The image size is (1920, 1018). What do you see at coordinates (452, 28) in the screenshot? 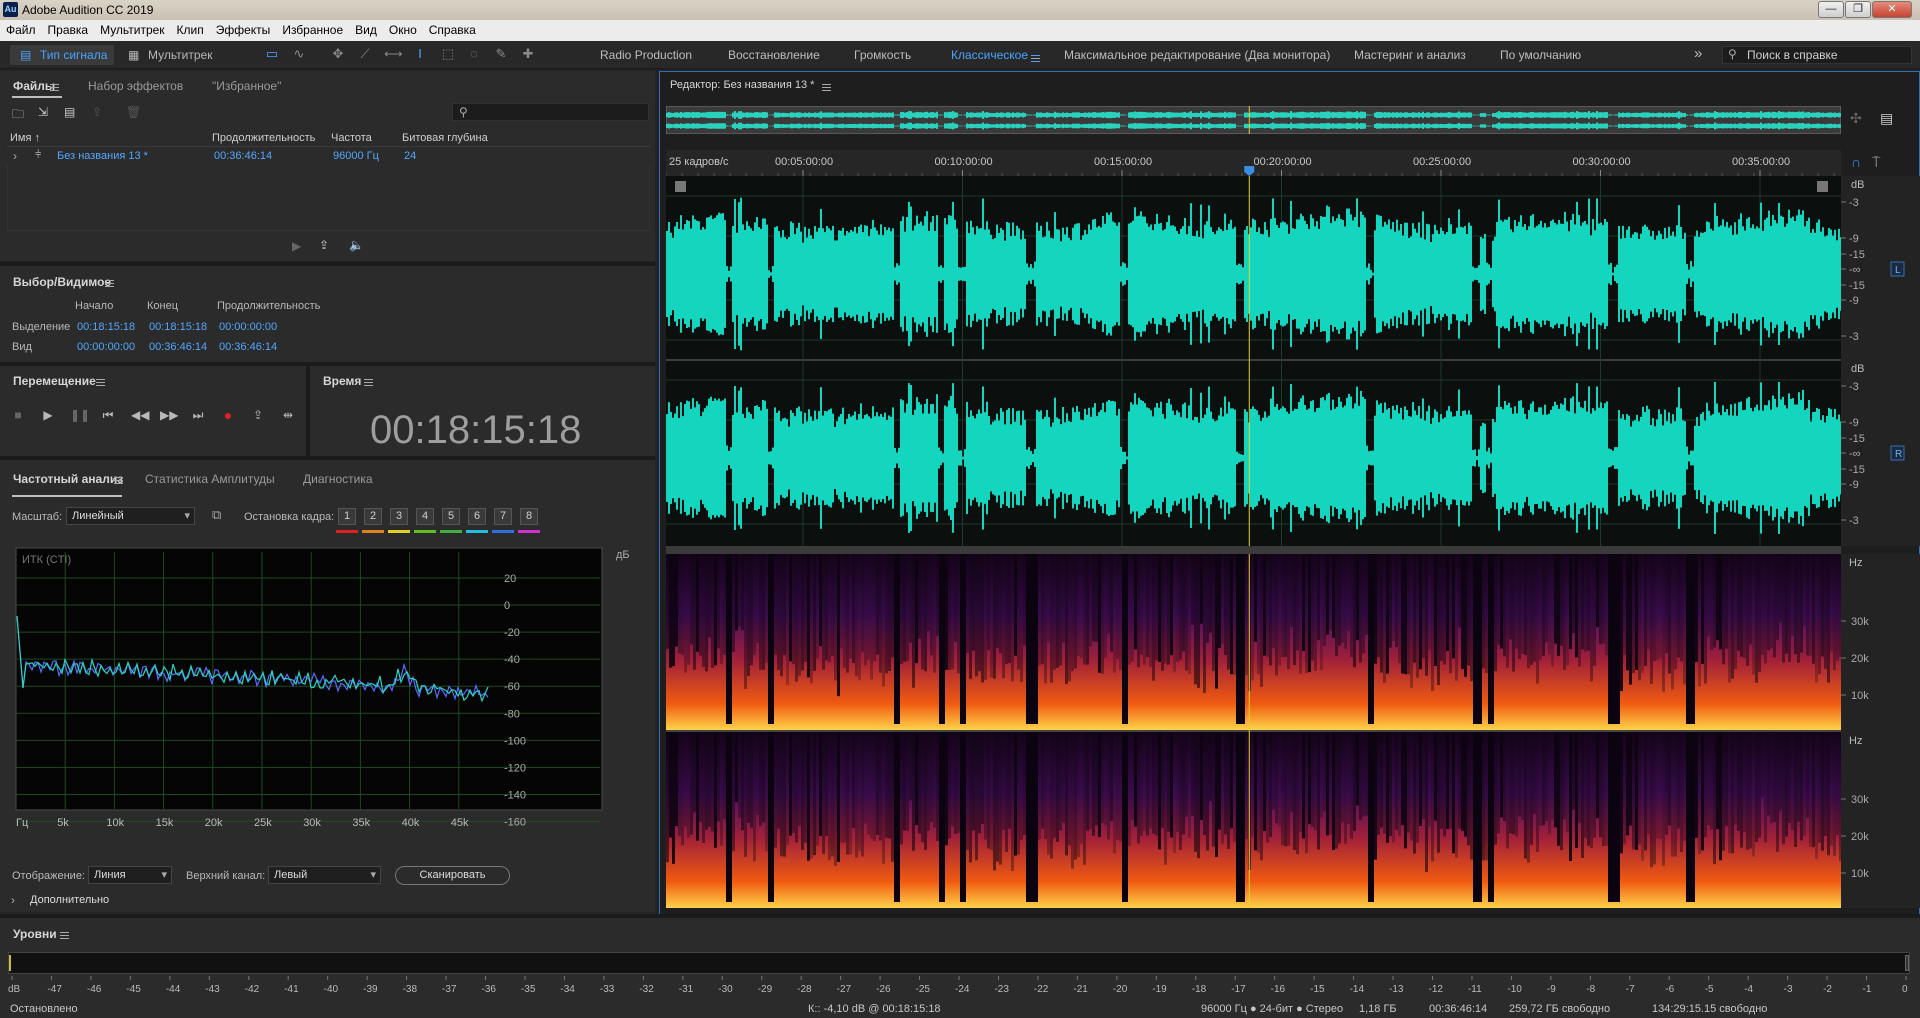
I see `menu-help: Справка` at bounding box center [452, 28].